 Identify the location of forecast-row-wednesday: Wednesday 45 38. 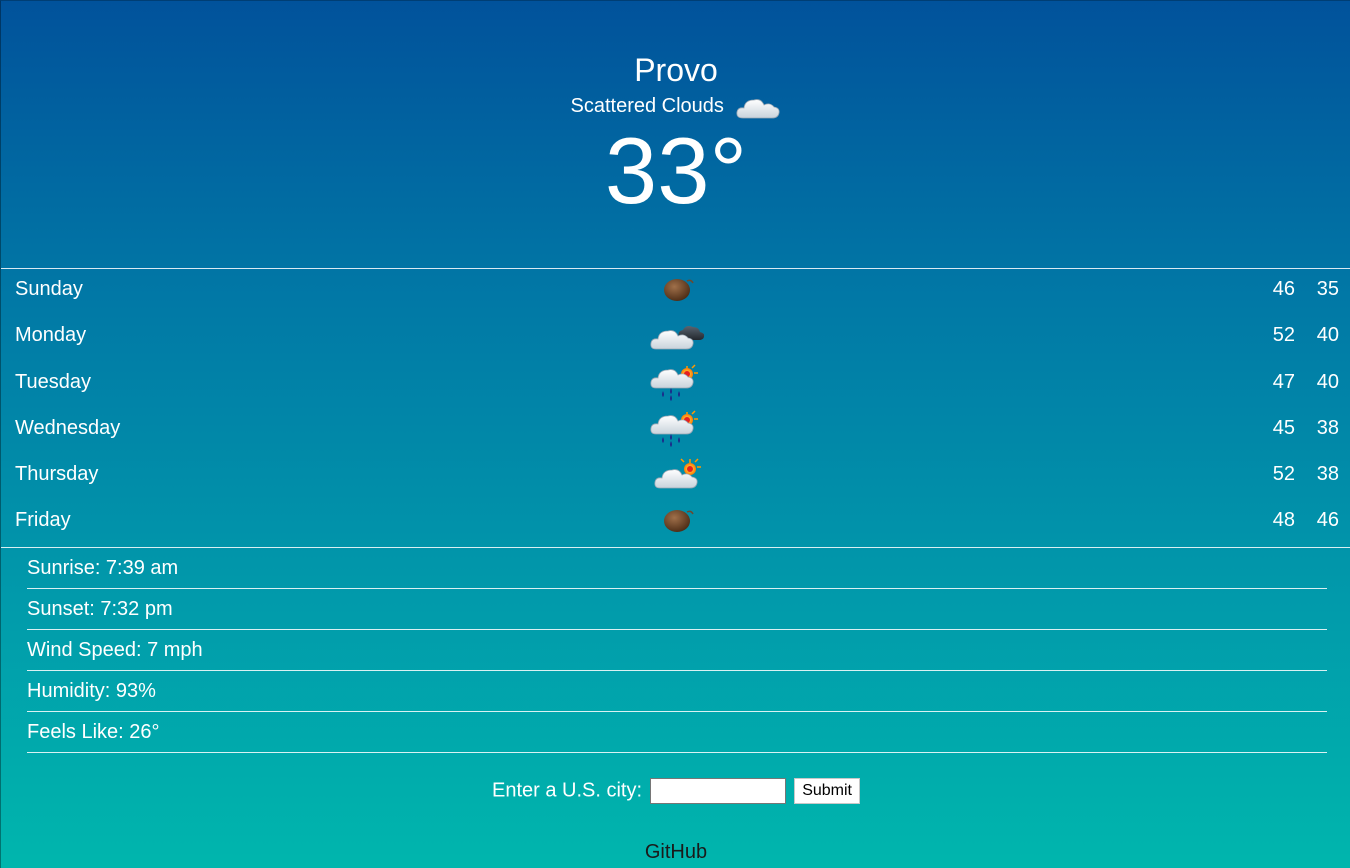
(675, 428).